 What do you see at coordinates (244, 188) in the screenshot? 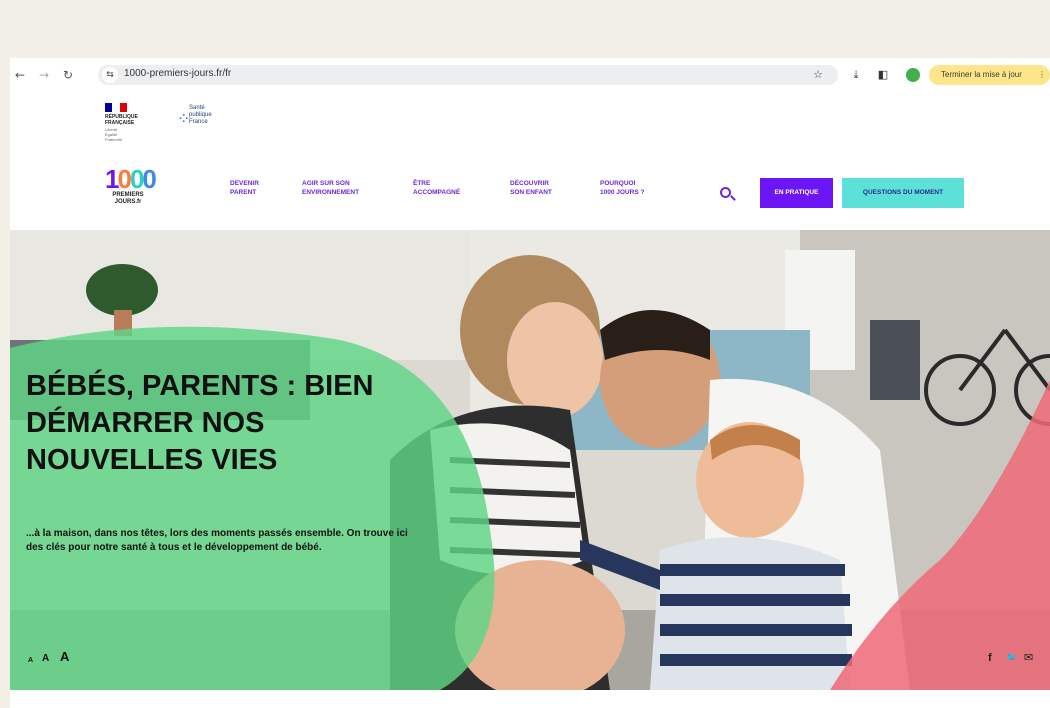
I see `nav-devenir-parent: DEVENIR PARENT` at bounding box center [244, 188].